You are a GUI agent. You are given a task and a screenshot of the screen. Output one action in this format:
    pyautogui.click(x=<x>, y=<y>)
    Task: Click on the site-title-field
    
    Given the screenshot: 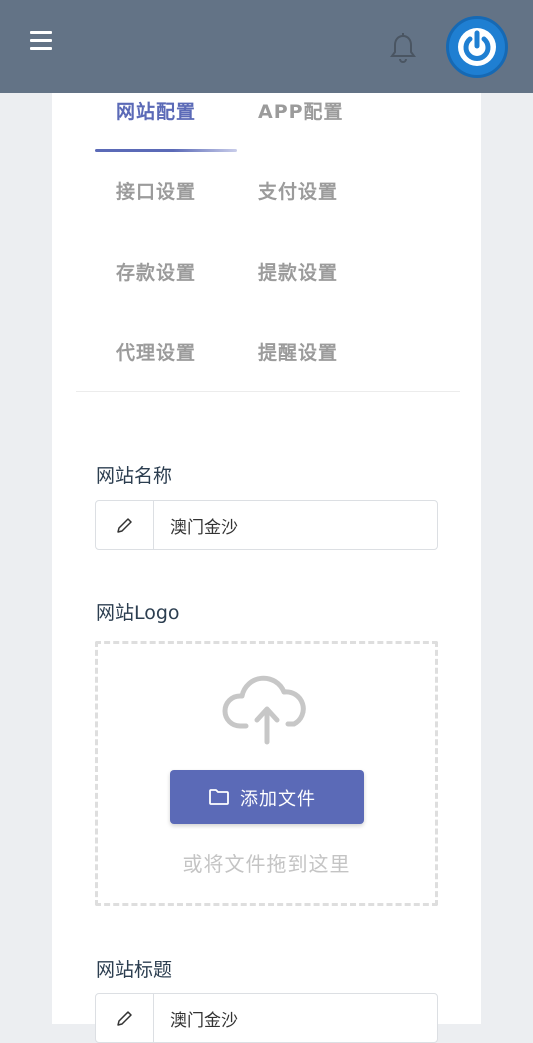 What is the action you would take?
    pyautogui.click(x=266, y=1018)
    